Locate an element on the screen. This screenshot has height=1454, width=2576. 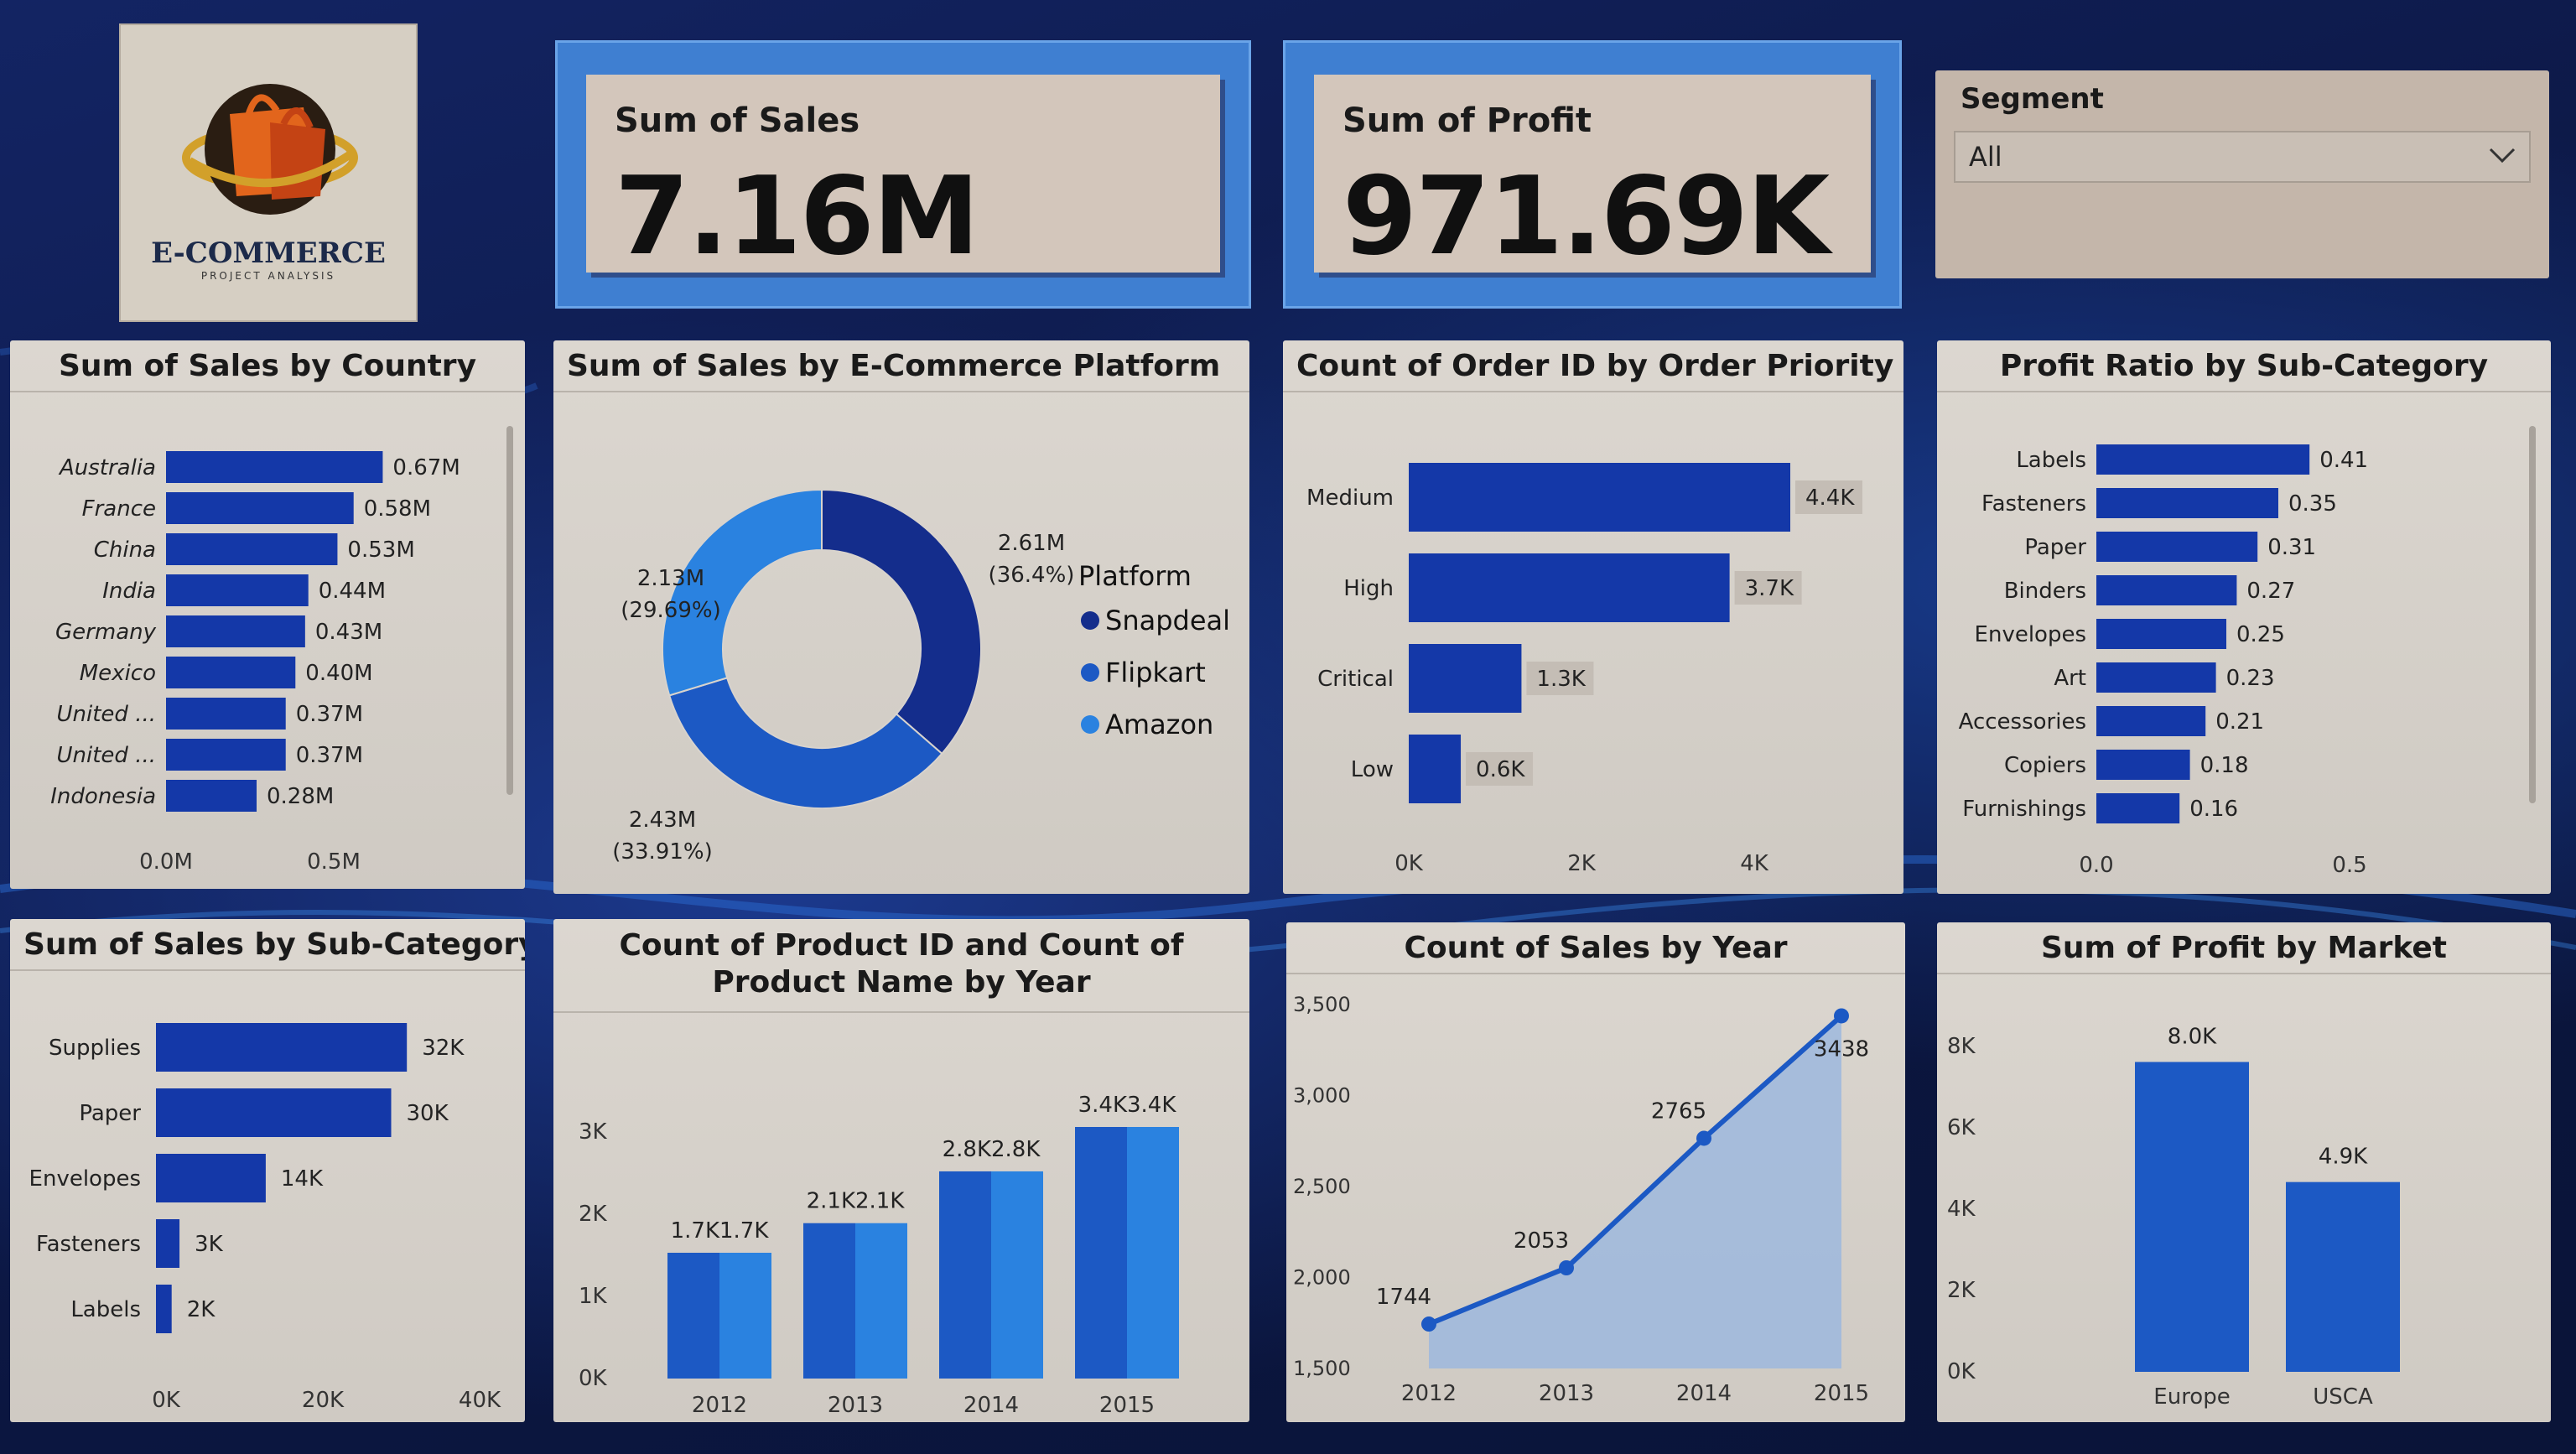
slice-percent-label: (33.91%) is located at coordinates (662, 852).